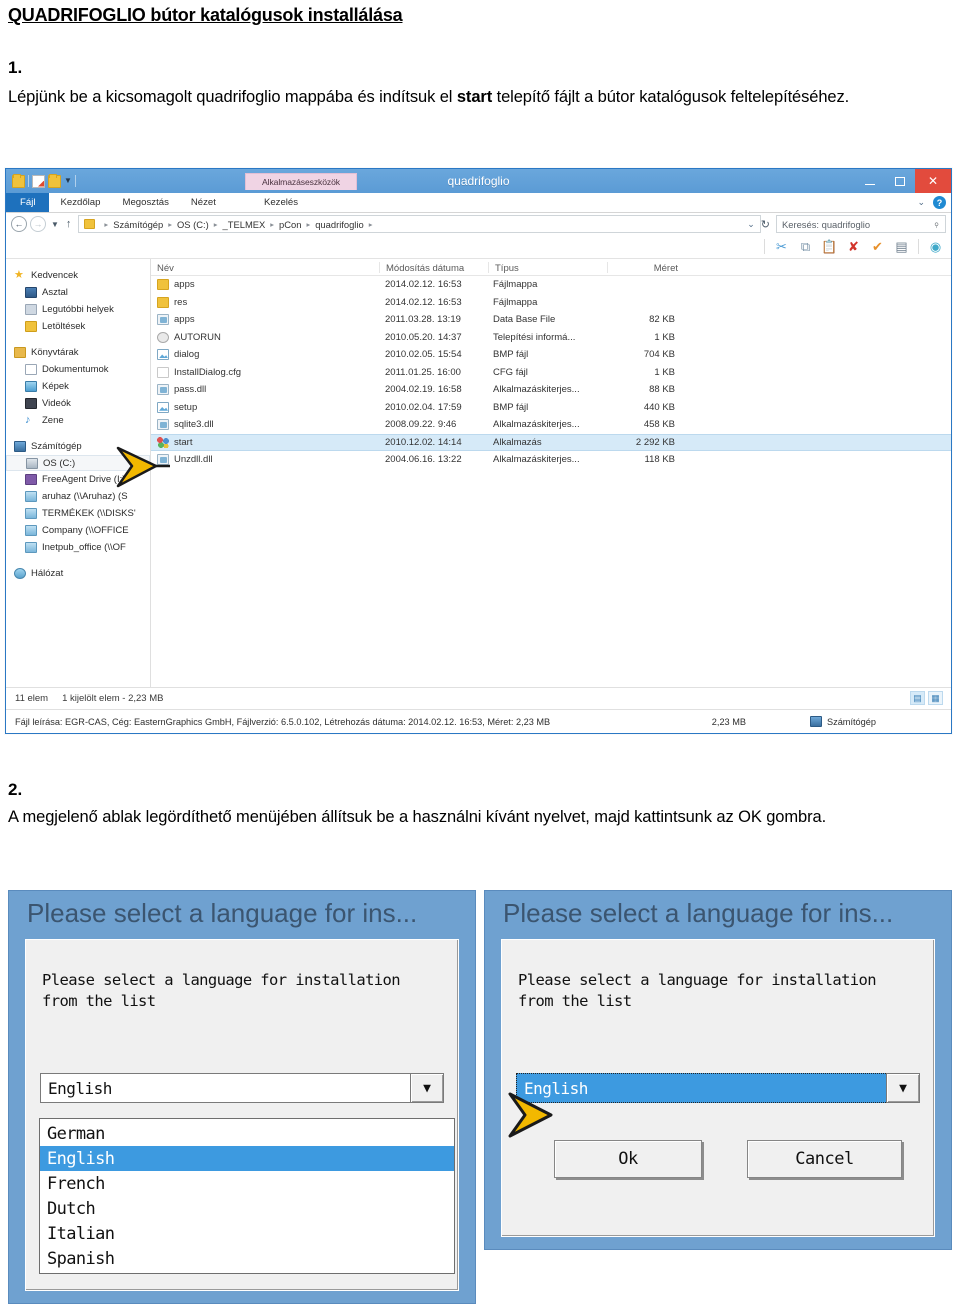 The width and height of the screenshot is (960, 1304). Describe the element at coordinates (937, 224) in the screenshot. I see `search-icon: ⌕` at that location.